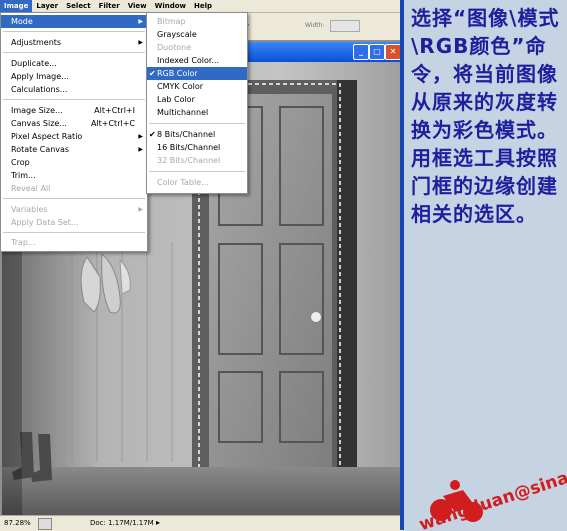 This screenshot has width=567, height=531. I want to click on minimize-button: _, so click(361, 52).